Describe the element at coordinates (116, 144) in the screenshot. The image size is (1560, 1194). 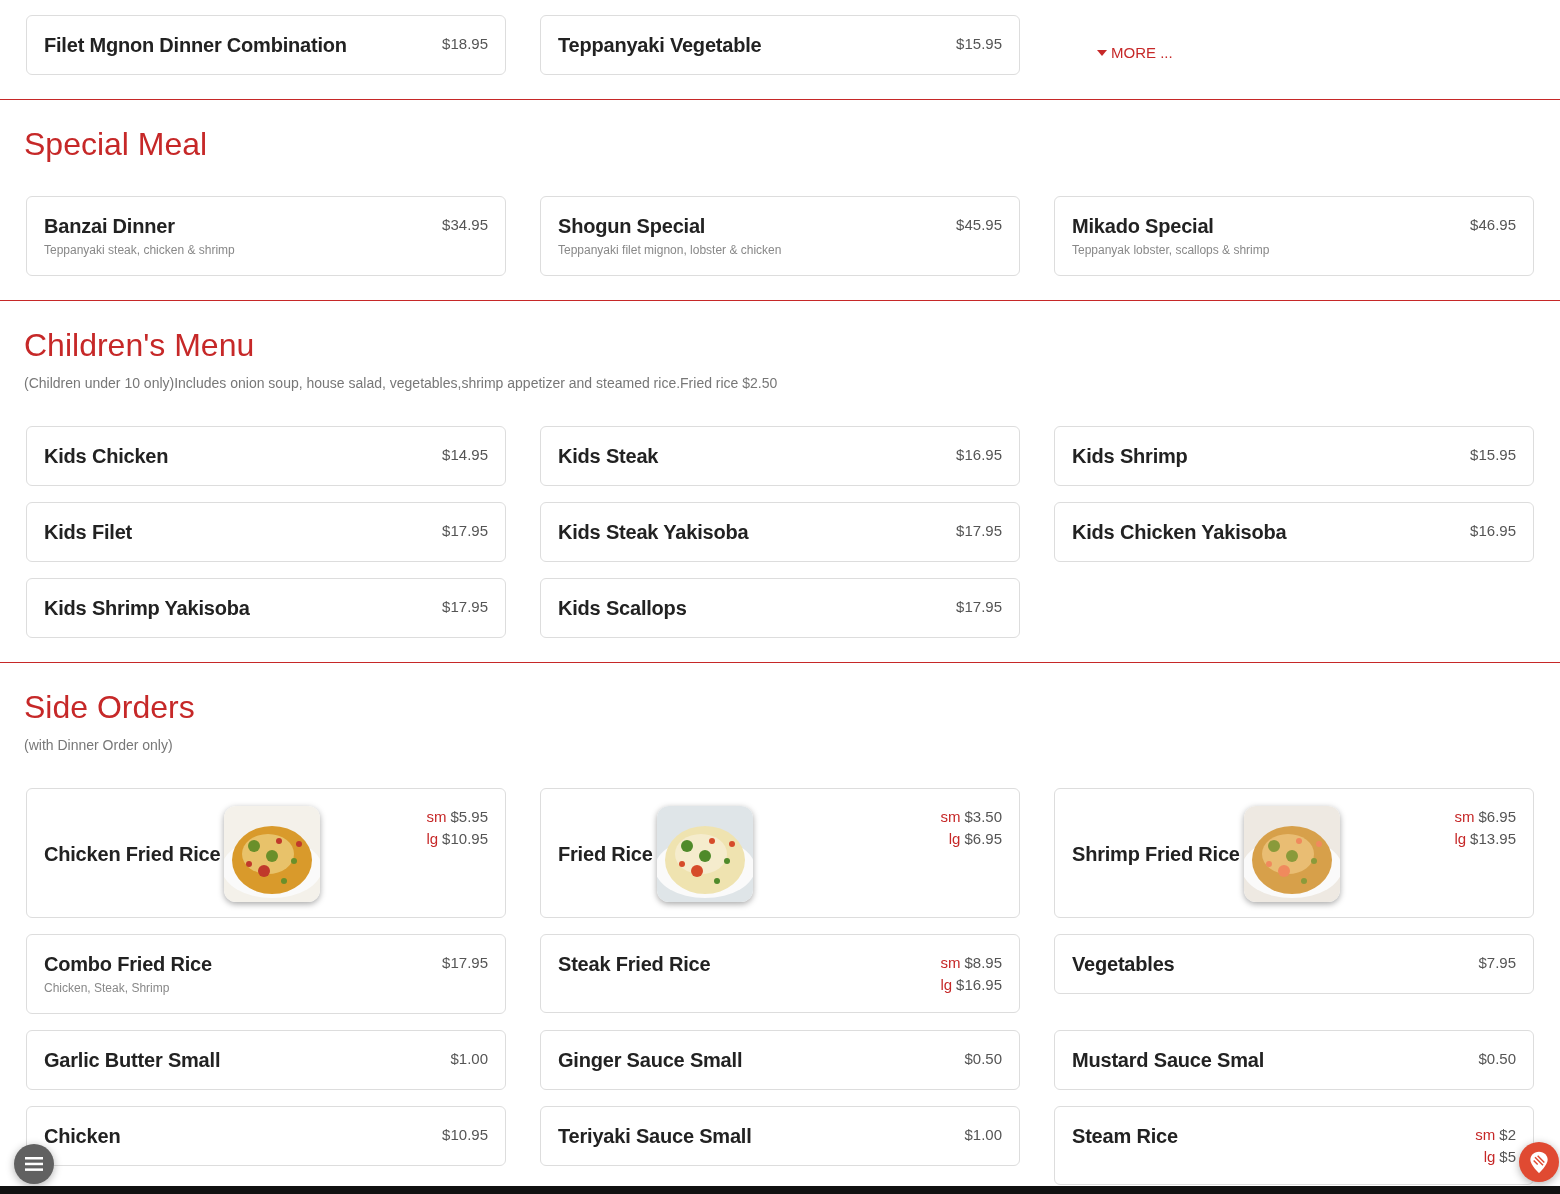
I see `section-title: Special Meal` at that location.